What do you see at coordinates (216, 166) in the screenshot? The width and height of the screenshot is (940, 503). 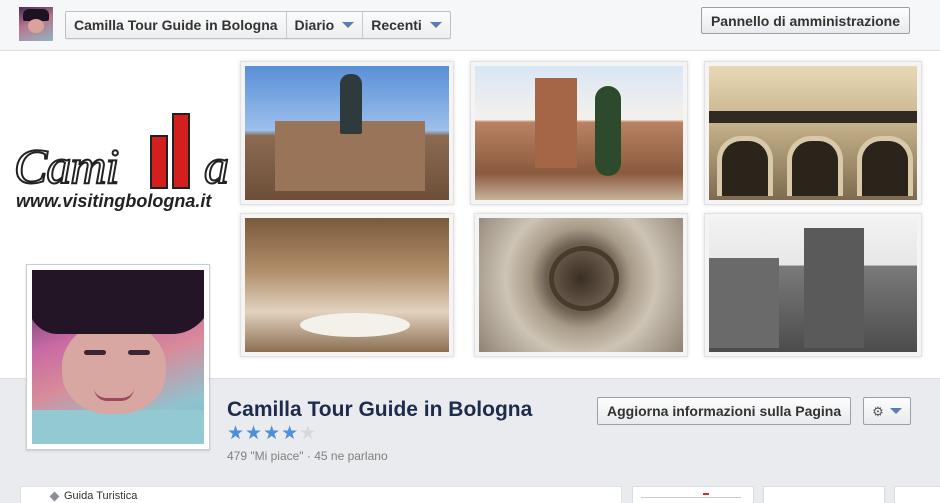 I see `logo-wordmark-tail: a` at bounding box center [216, 166].